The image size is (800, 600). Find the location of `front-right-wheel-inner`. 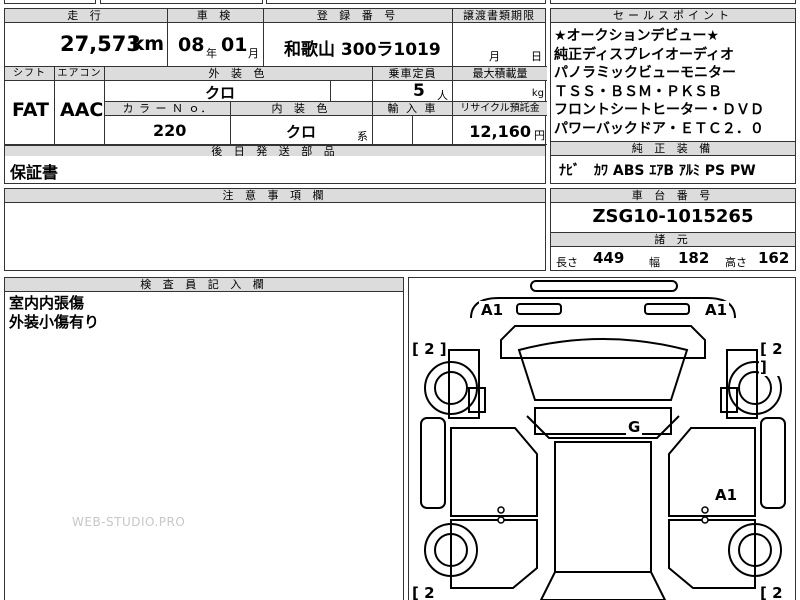

front-right-wheel-inner is located at coordinates (755, 388).